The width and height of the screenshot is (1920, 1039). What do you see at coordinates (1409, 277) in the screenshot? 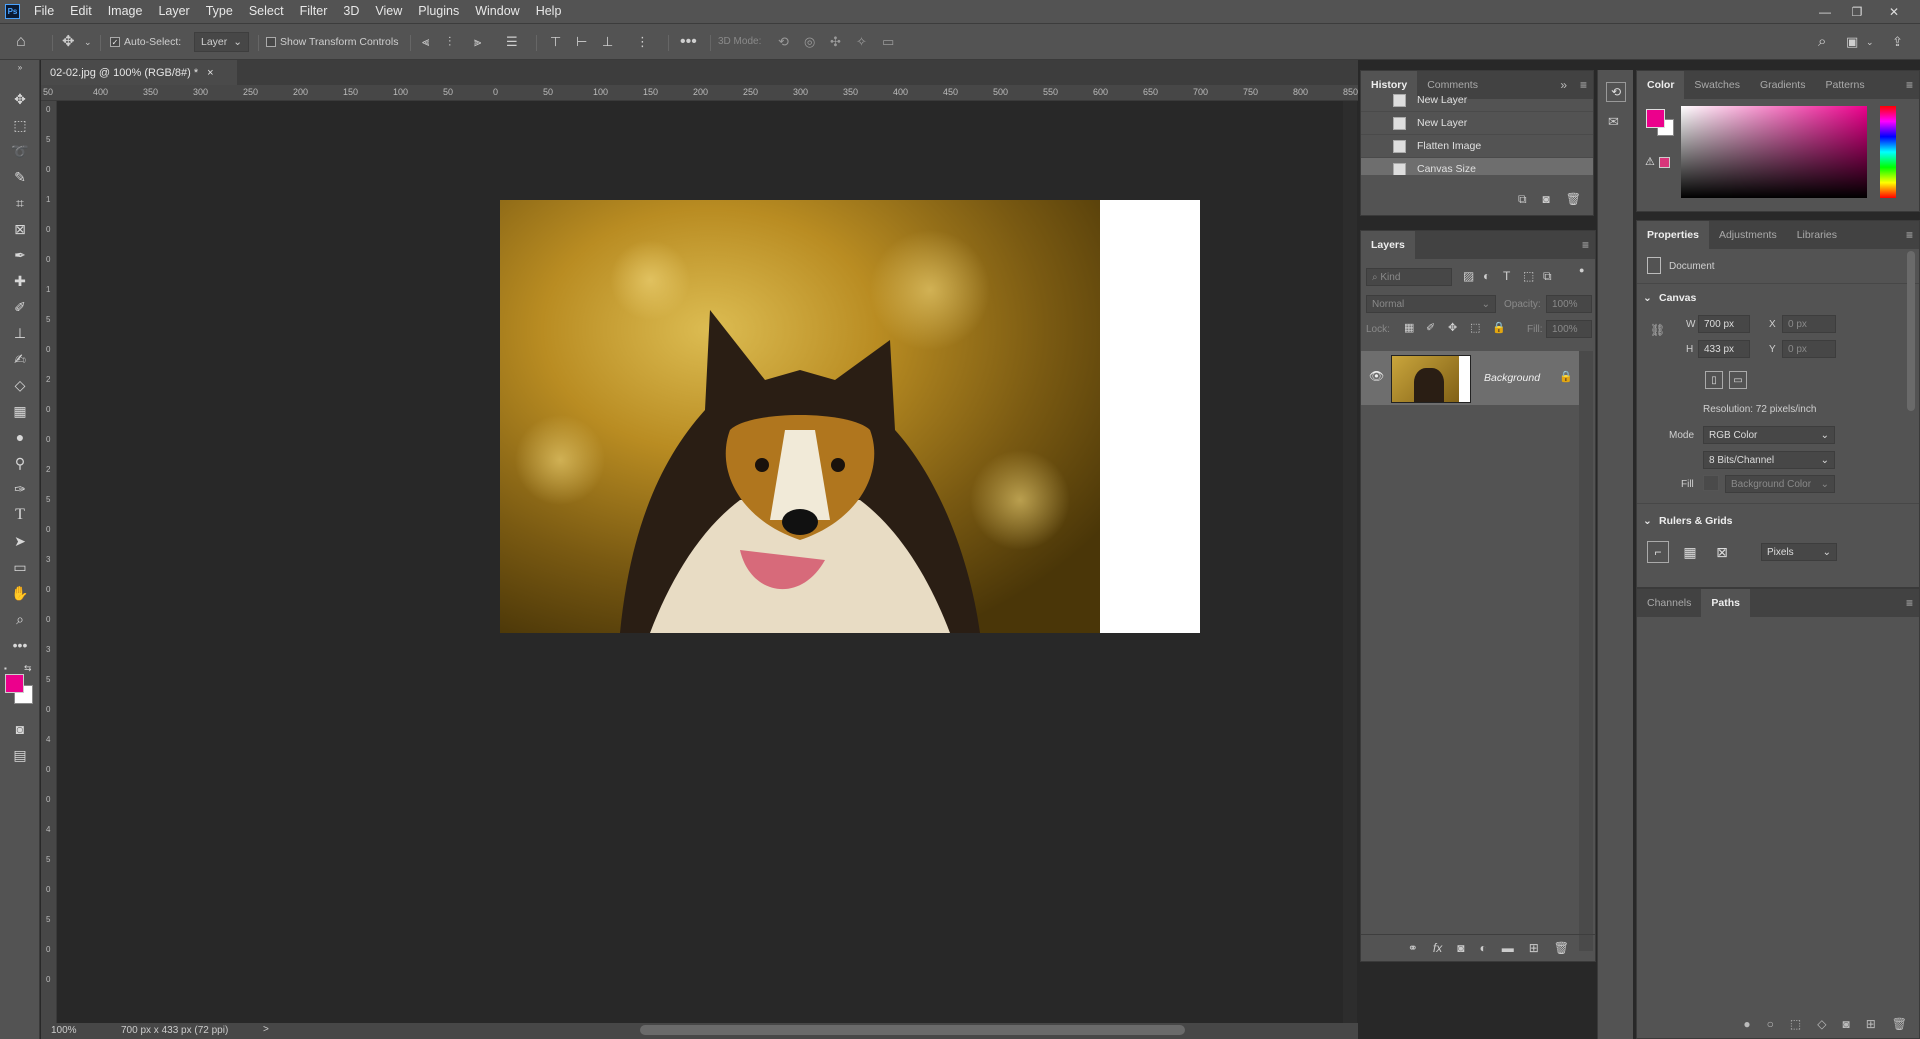
I see `layer-filter-dropdown: ⌕ Kind` at bounding box center [1409, 277].